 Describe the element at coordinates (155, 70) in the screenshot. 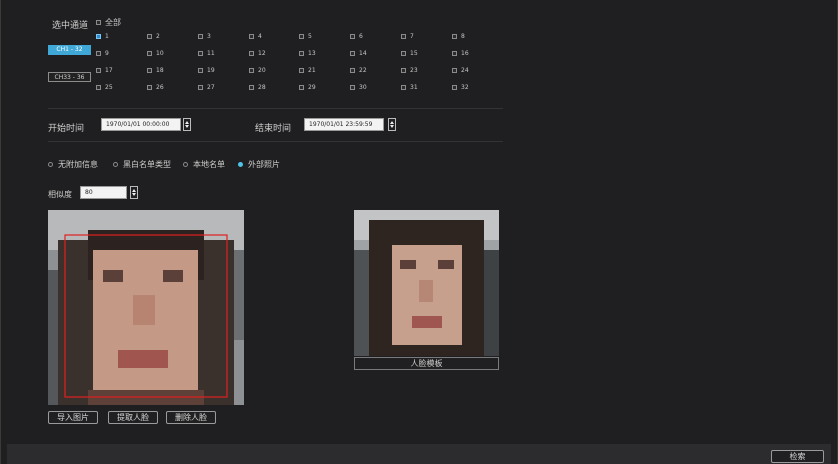

I see `channel-checkbox-18: 18` at that location.